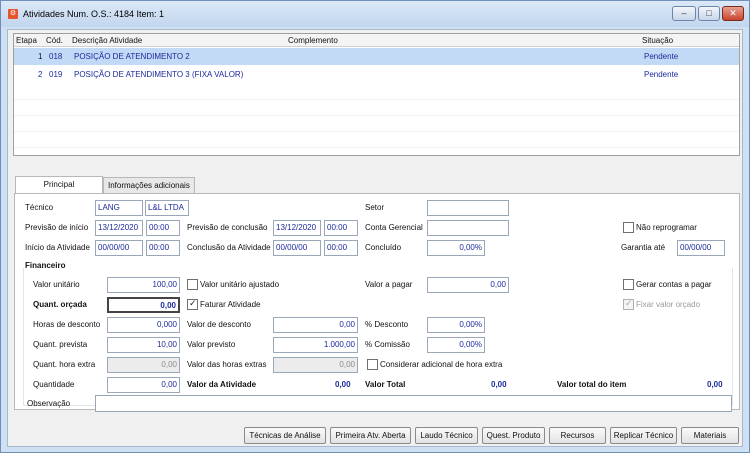  I want to click on previsao-conclusao-time: 00:00, so click(341, 228).